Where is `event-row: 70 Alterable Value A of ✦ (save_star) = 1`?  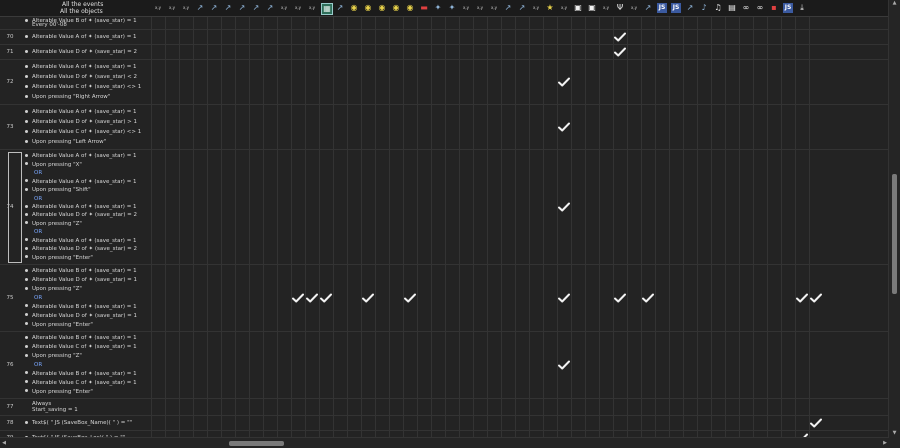 event-row: 70 Alterable Value A of ✦ (save_star) = 1 is located at coordinates (444, 37).